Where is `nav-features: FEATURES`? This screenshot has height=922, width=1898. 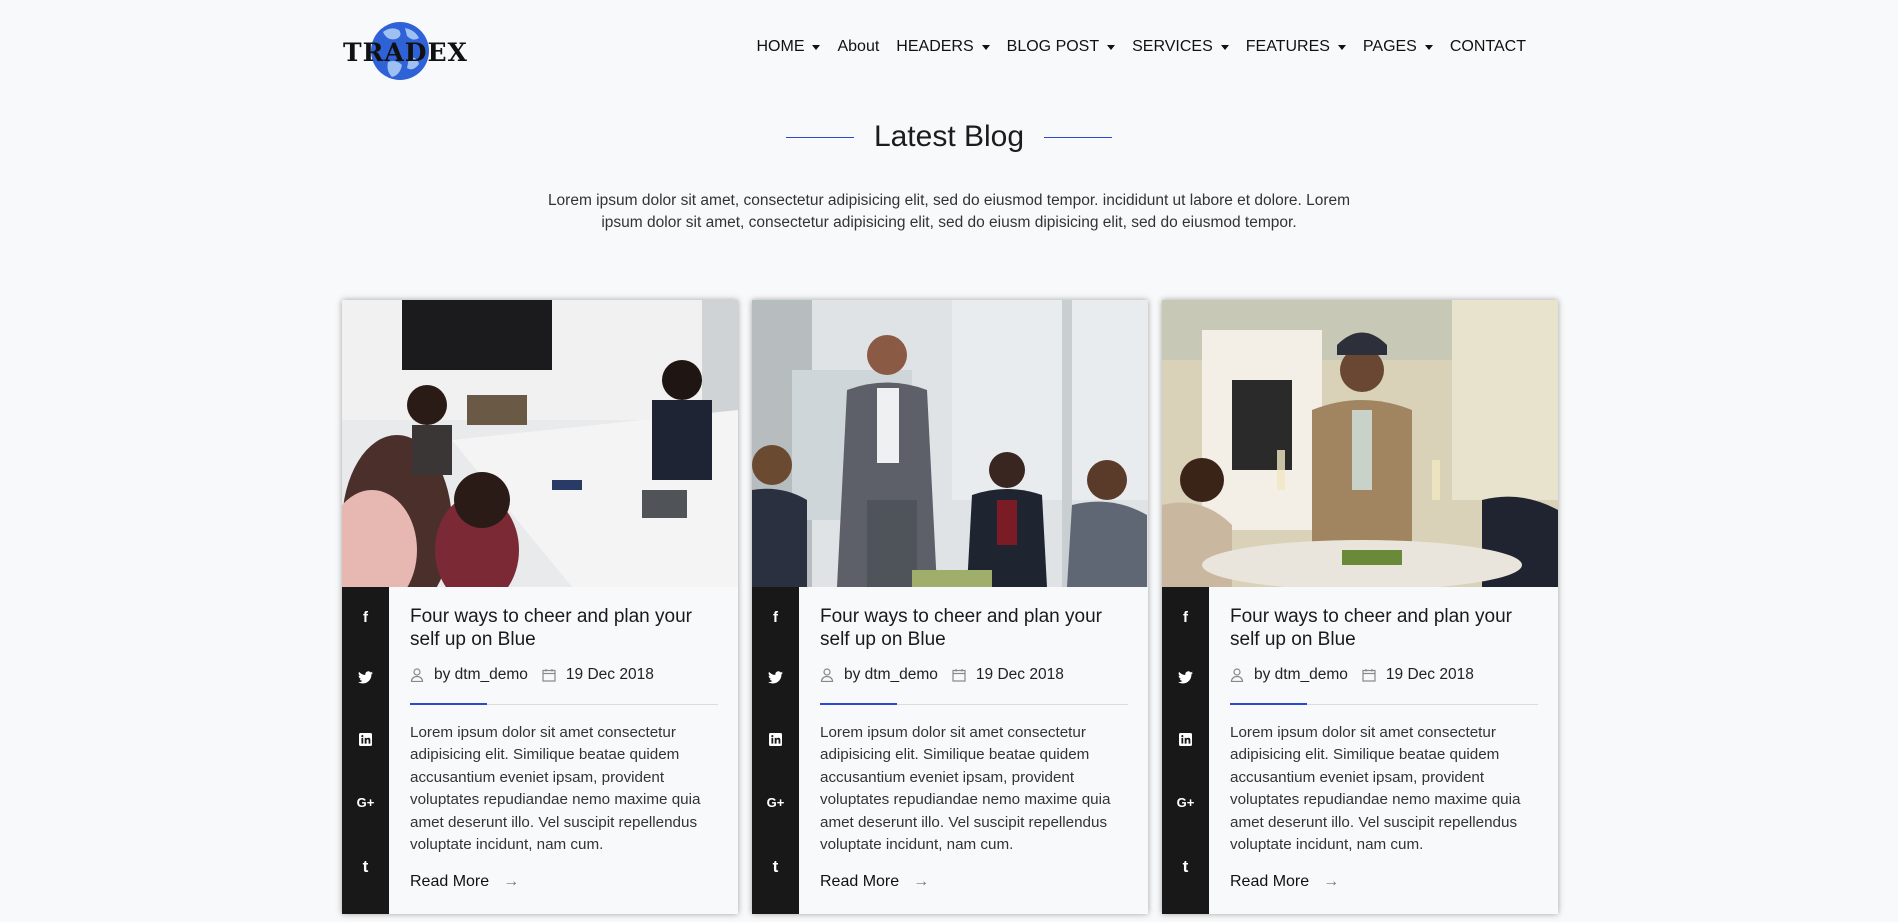
nav-features: FEATURES is located at coordinates (1296, 47).